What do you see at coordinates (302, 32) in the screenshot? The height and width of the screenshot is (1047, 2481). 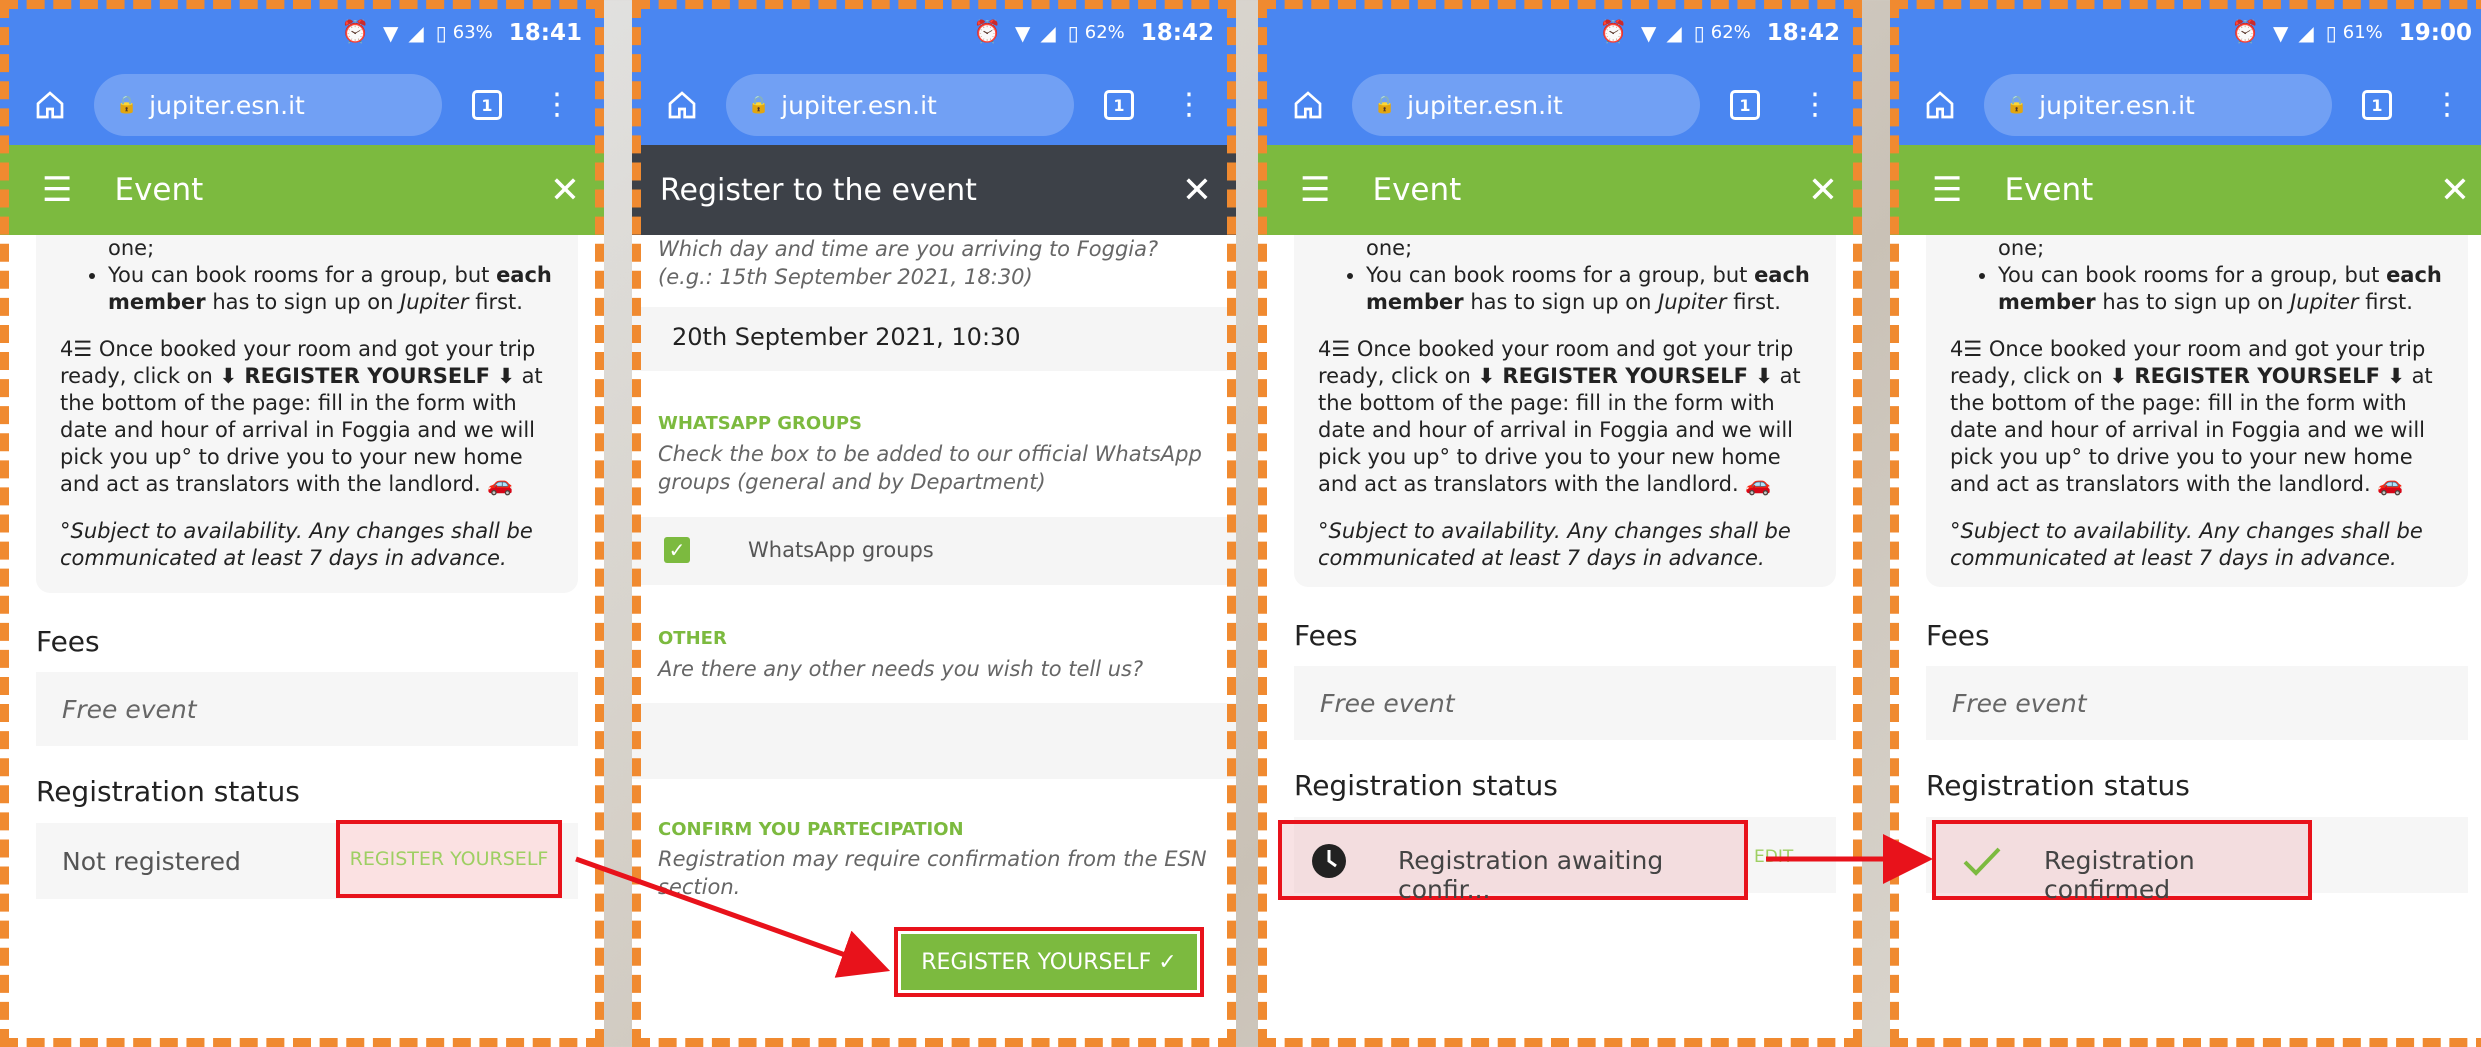 I see `status-bar: ⏰ ▼ ◢ ▯ 63% 18:41` at bounding box center [302, 32].